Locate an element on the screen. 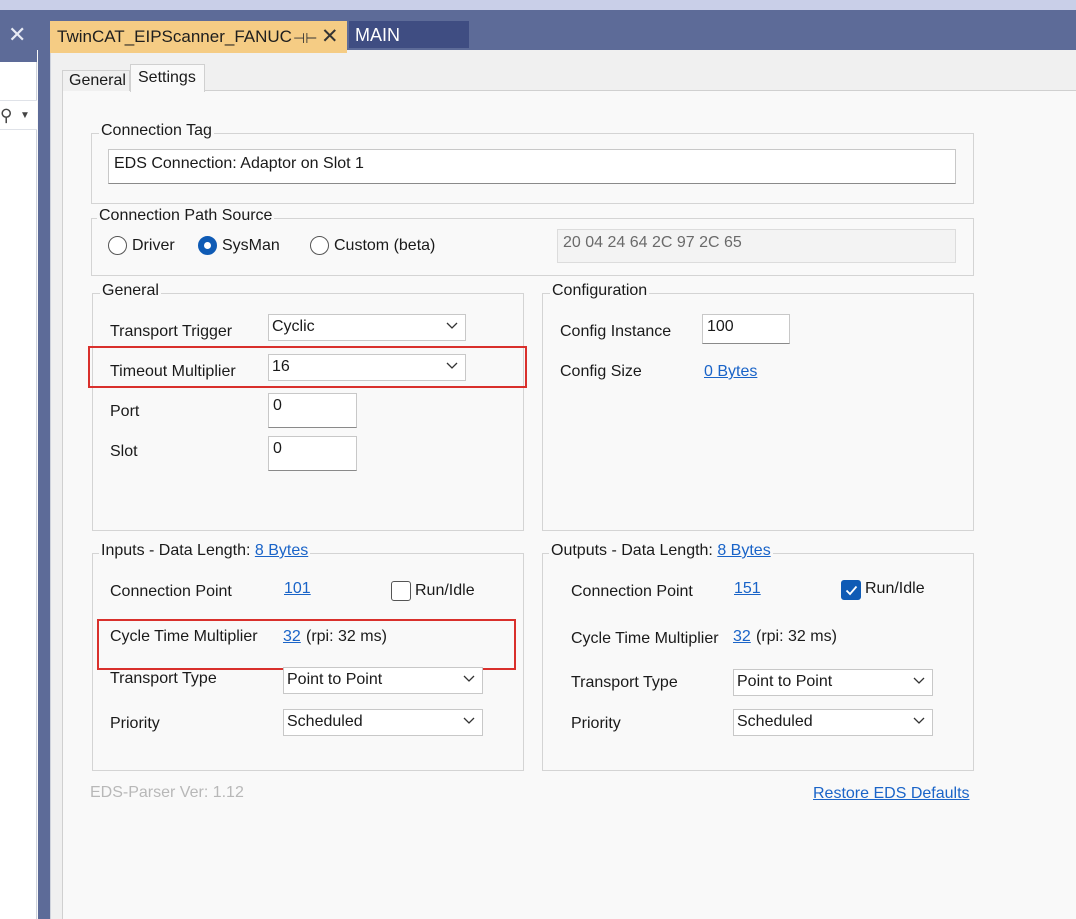 The image size is (1076, 919). search-icon: ⚲ is located at coordinates (6, 116).